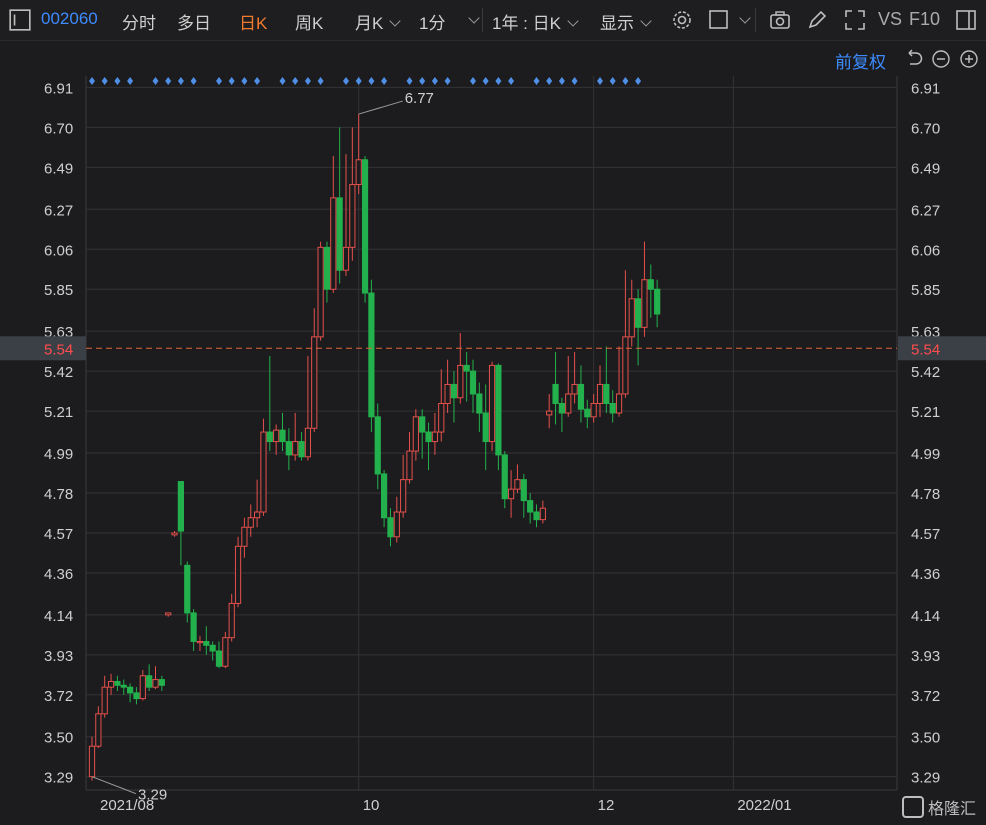 The width and height of the screenshot is (986, 825). I want to click on tab-weekly-k: 周K, so click(309, 21).